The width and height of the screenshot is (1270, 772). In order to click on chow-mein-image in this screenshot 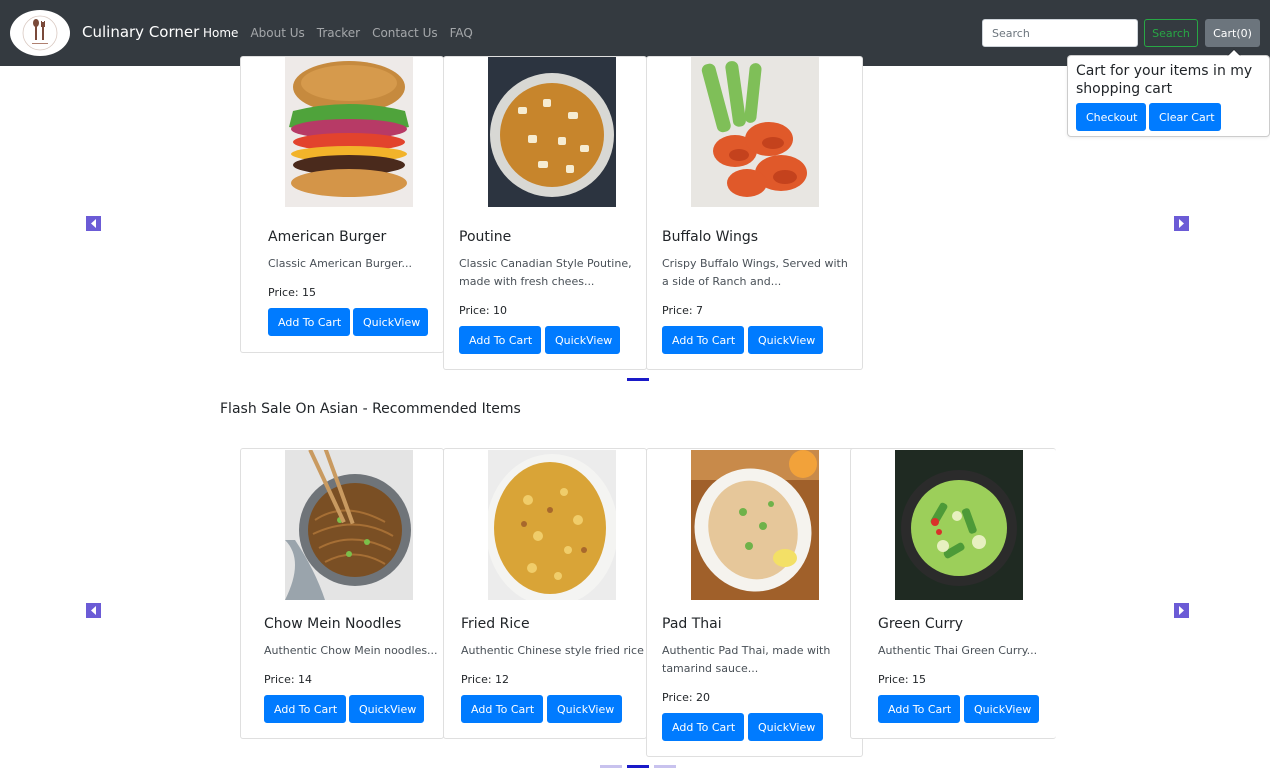, I will do `click(349, 525)`.